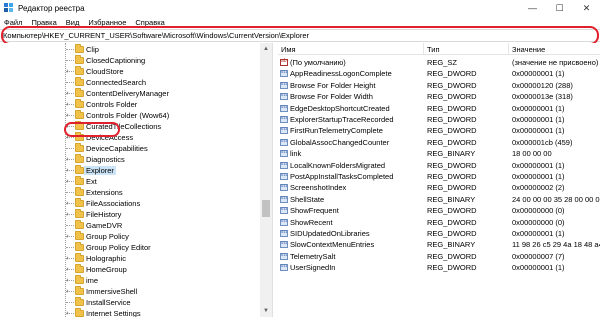  What do you see at coordinates (439, 267) in the screenshot?
I see `value-row: UserSignedIn REG_DWORD 0x00000001 (1)` at bounding box center [439, 267].